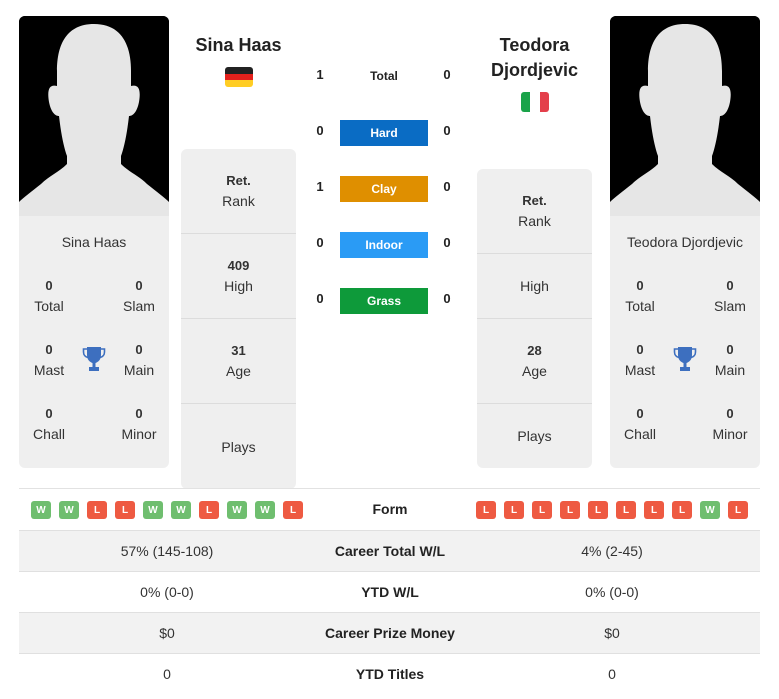 This screenshot has height=699, width=779. Describe the element at coordinates (612, 674) in the screenshot. I see `player2-value: 0` at that location.